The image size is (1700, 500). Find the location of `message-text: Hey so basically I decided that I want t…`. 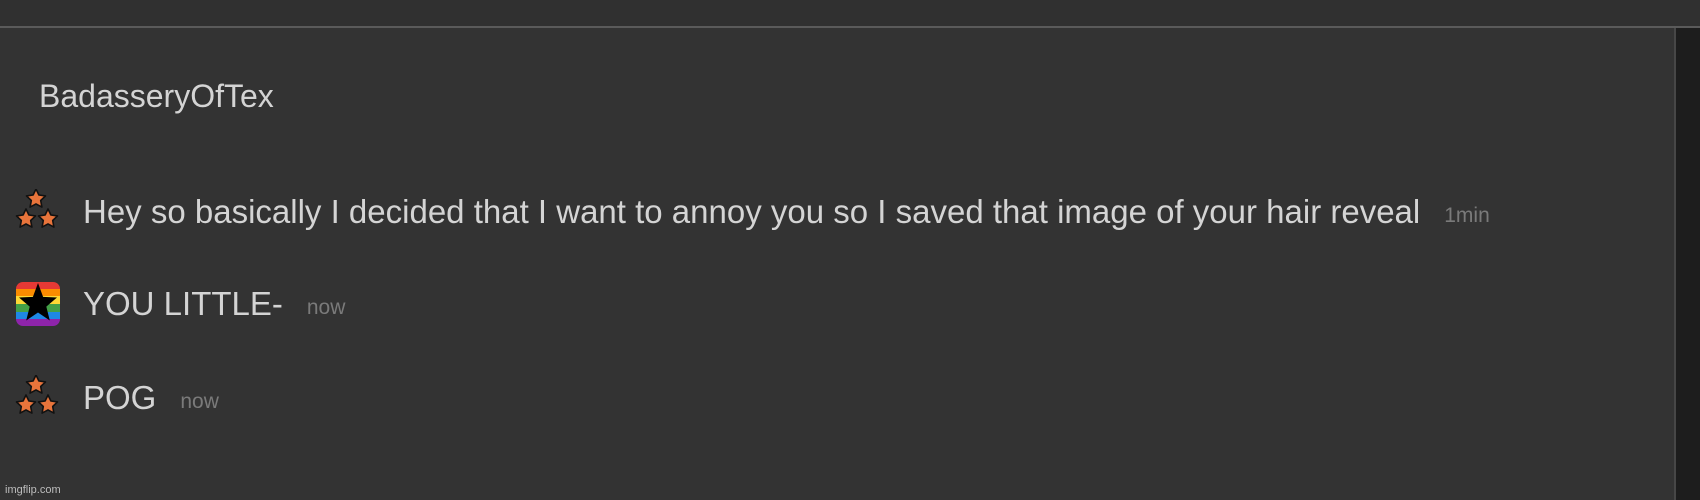

message-text: Hey so basically I decided that I want t… is located at coordinates (752, 211).